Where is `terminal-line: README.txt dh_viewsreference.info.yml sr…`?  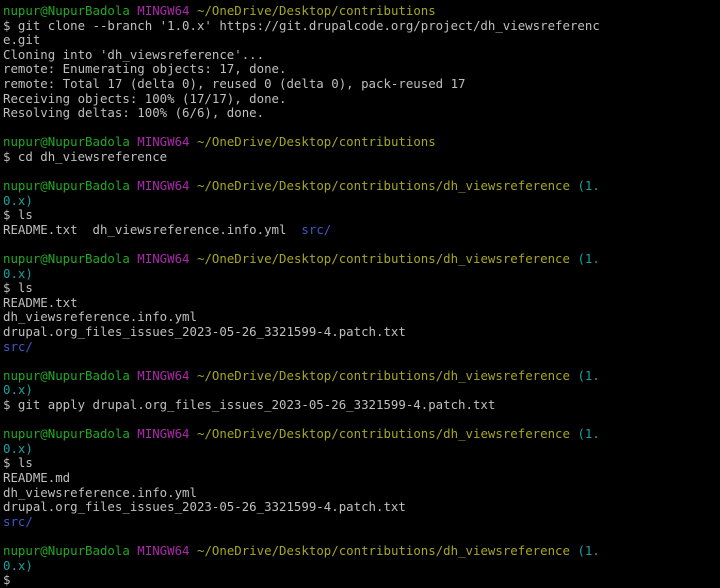 terminal-line: README.txt dh_viewsreference.info.yml sr… is located at coordinates (361, 229).